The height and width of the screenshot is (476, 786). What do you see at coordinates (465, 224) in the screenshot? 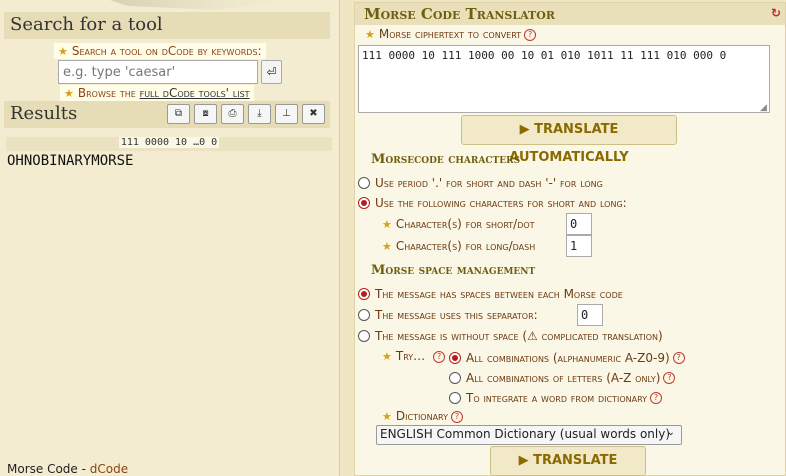
I see `short-char-label-text: Character(s) for short/dot` at bounding box center [465, 224].